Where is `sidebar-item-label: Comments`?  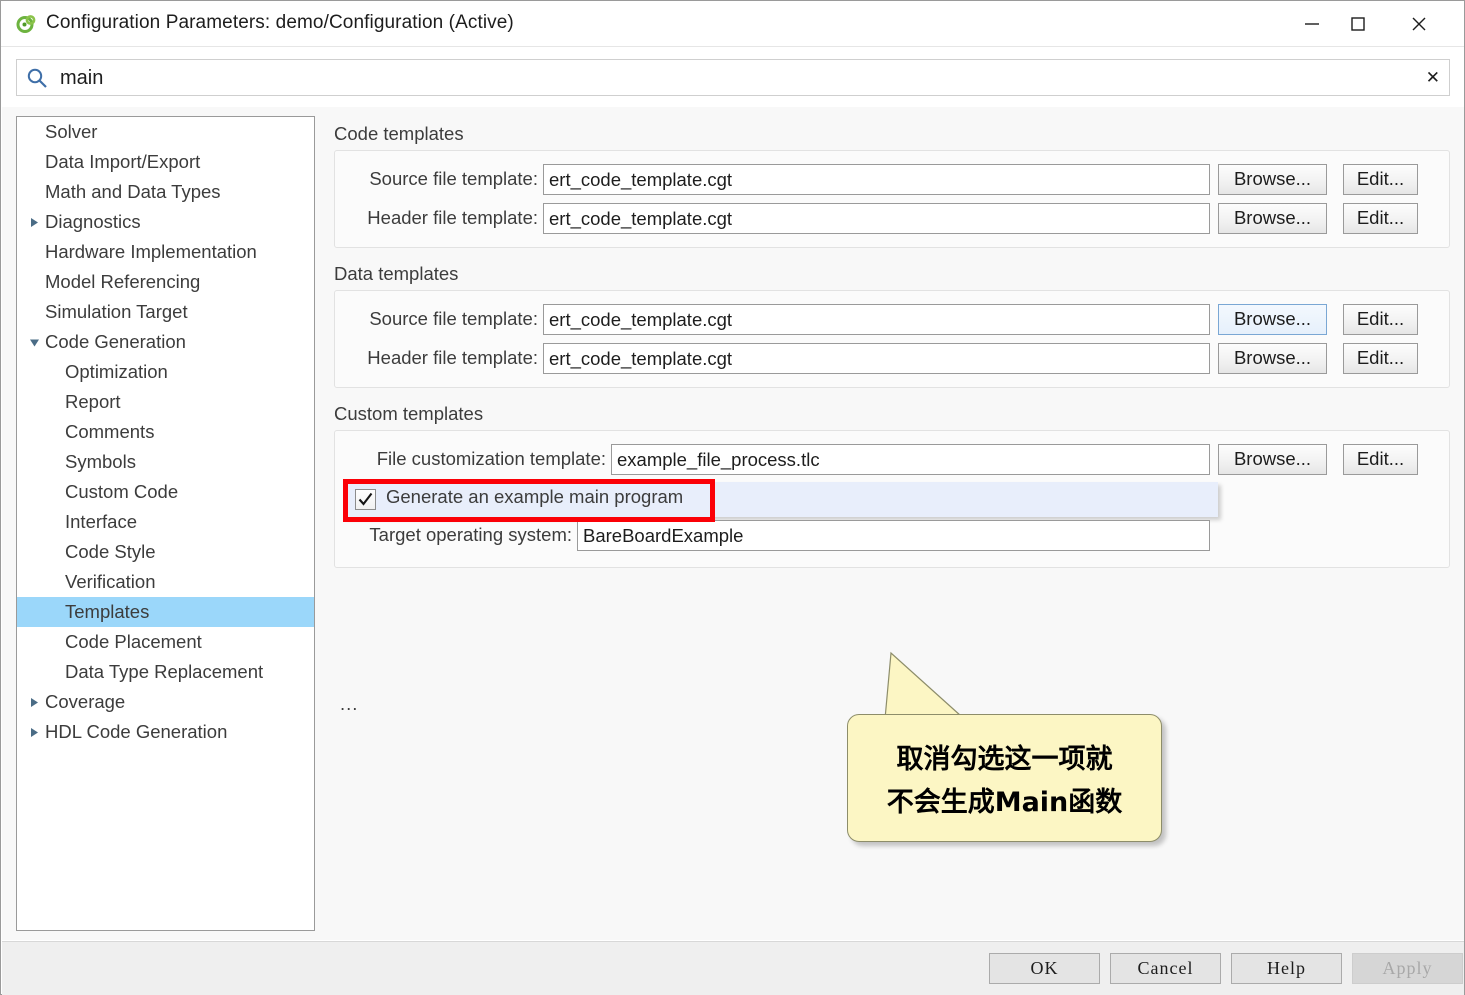
sidebar-item-label: Comments is located at coordinates (110, 431).